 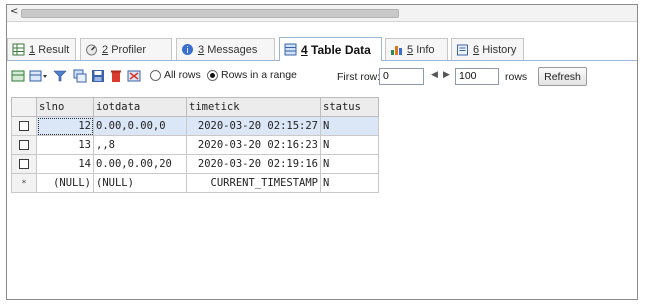 What do you see at coordinates (253, 164) in the screenshot?
I see `cell-timetick: 2020-03-20 02:19:16` at bounding box center [253, 164].